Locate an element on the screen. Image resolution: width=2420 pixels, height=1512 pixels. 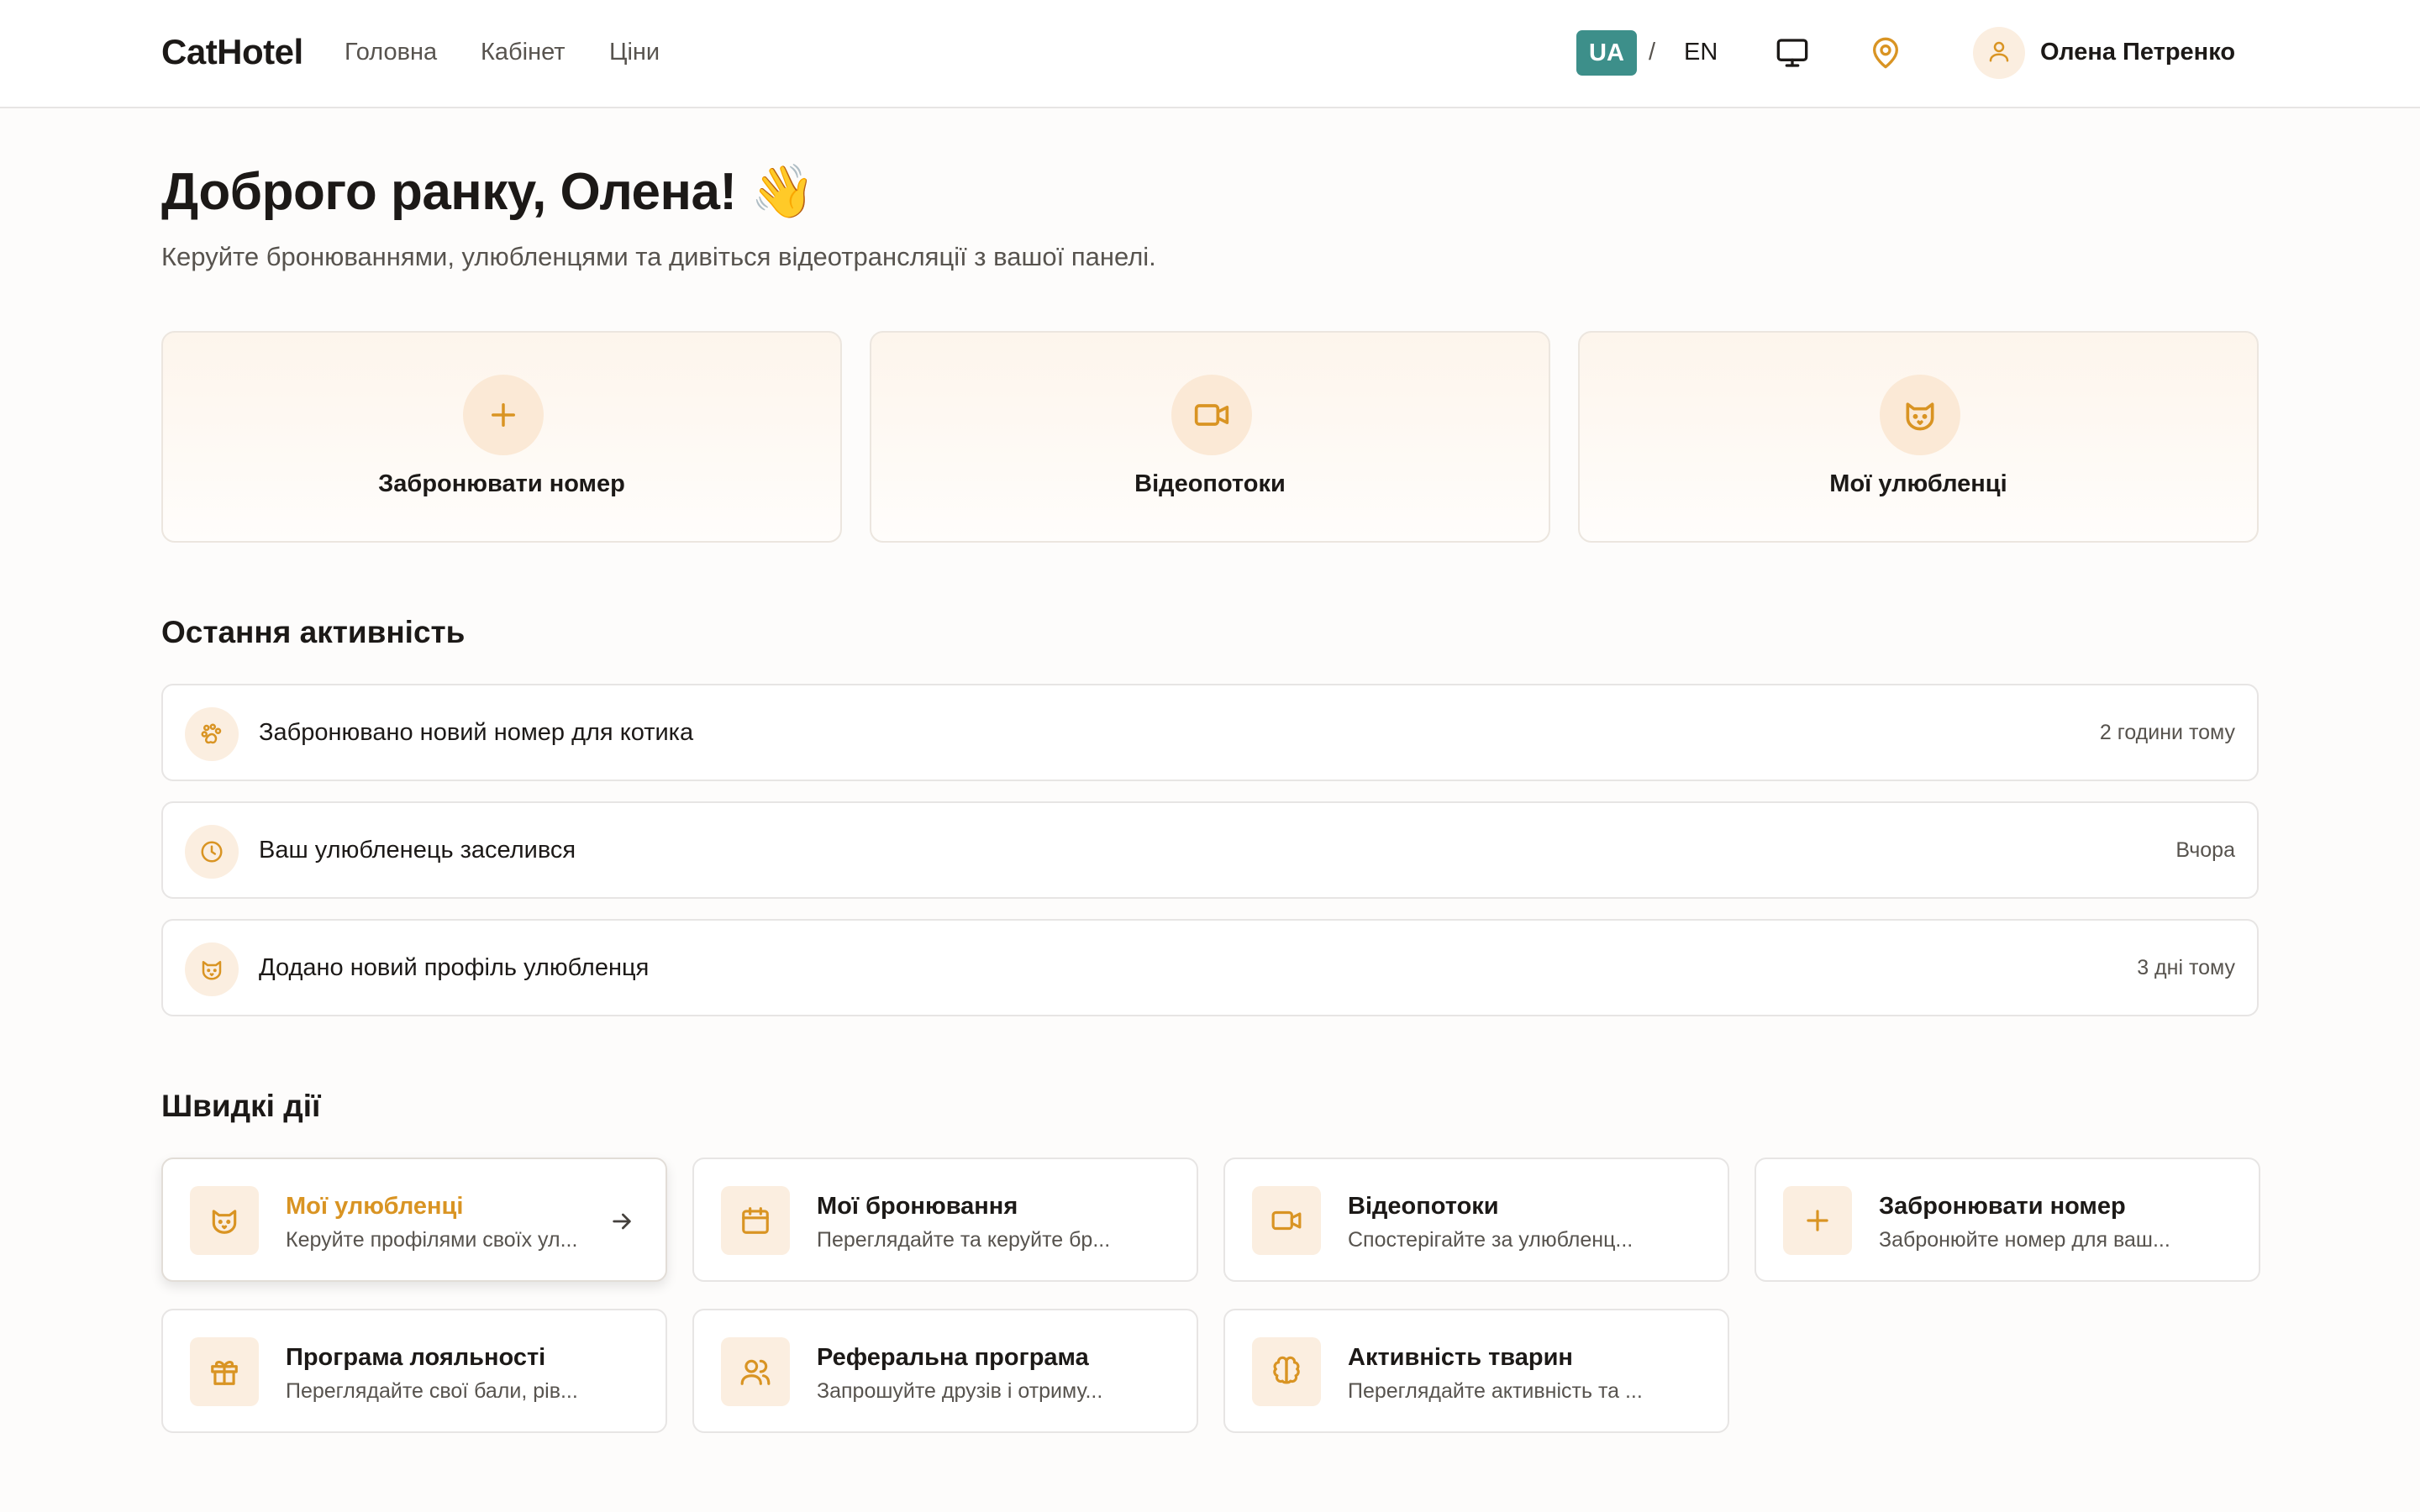
arrow-right-icon is located at coordinates (621, 1221).